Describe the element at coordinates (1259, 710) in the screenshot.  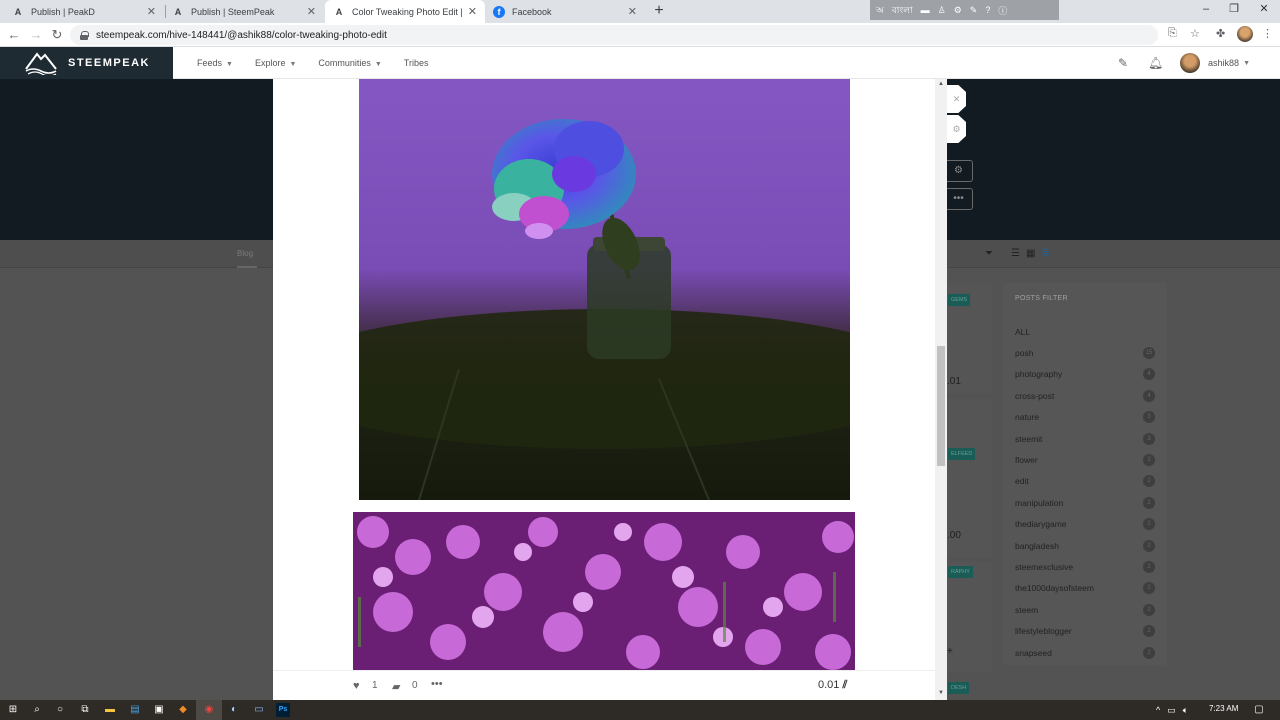
I see `notifications-icon: ▢` at that location.